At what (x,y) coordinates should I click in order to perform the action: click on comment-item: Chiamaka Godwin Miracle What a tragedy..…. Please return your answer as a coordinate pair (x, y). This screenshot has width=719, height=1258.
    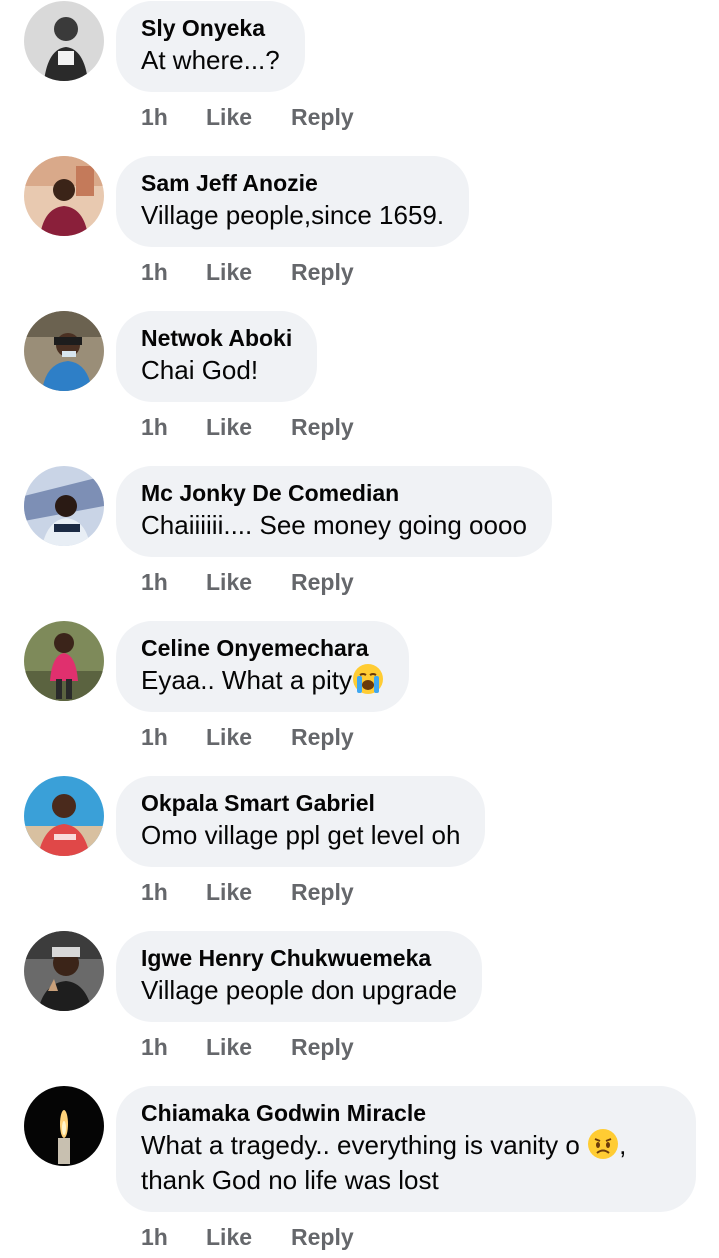
    Looking at the image, I should click on (359, 1172).